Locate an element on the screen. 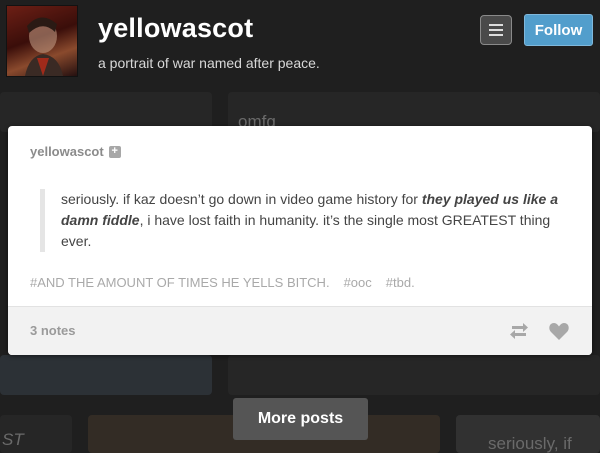  notes-count: 3 notes is located at coordinates (53, 330).